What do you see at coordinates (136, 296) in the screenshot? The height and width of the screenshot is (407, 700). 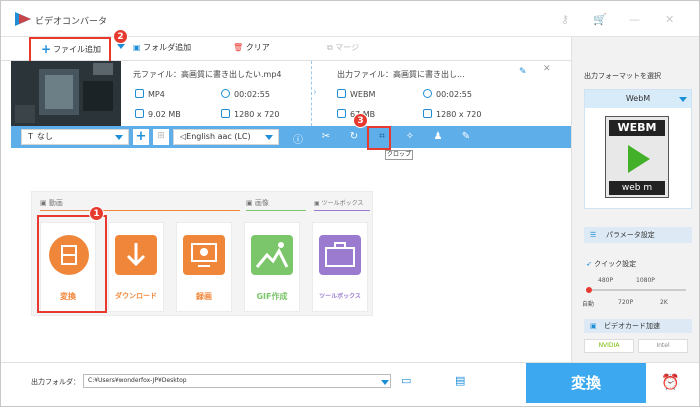 I see `tool-label: ダウンロード` at bounding box center [136, 296].